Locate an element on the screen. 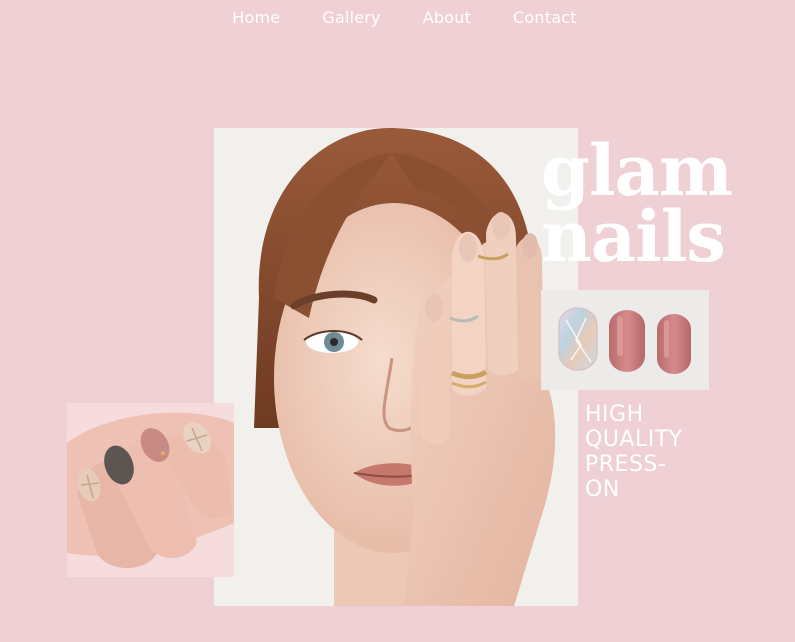  tagline-line-2: QUALITY is located at coordinates (634, 439).